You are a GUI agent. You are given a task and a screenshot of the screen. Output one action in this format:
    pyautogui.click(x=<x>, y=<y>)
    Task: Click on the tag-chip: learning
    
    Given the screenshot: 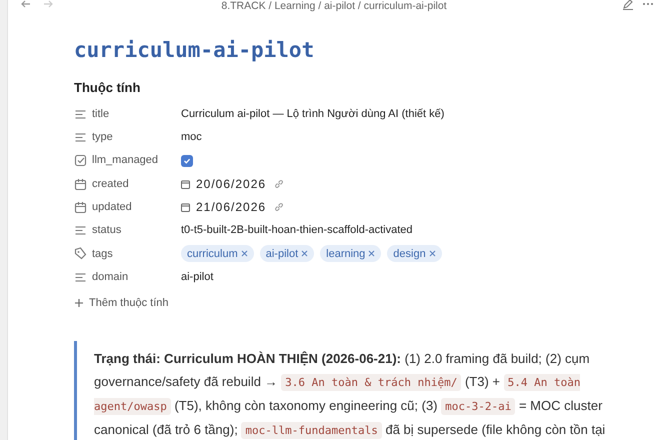 What is the action you would take?
    pyautogui.click(x=351, y=253)
    